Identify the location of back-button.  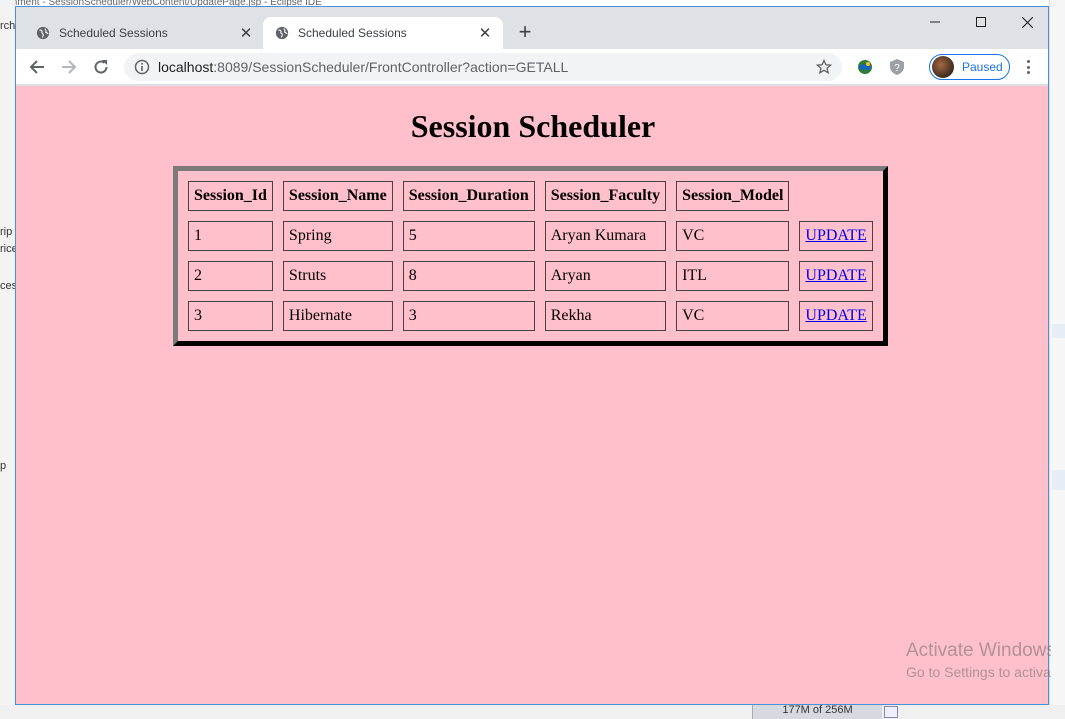
(37, 67).